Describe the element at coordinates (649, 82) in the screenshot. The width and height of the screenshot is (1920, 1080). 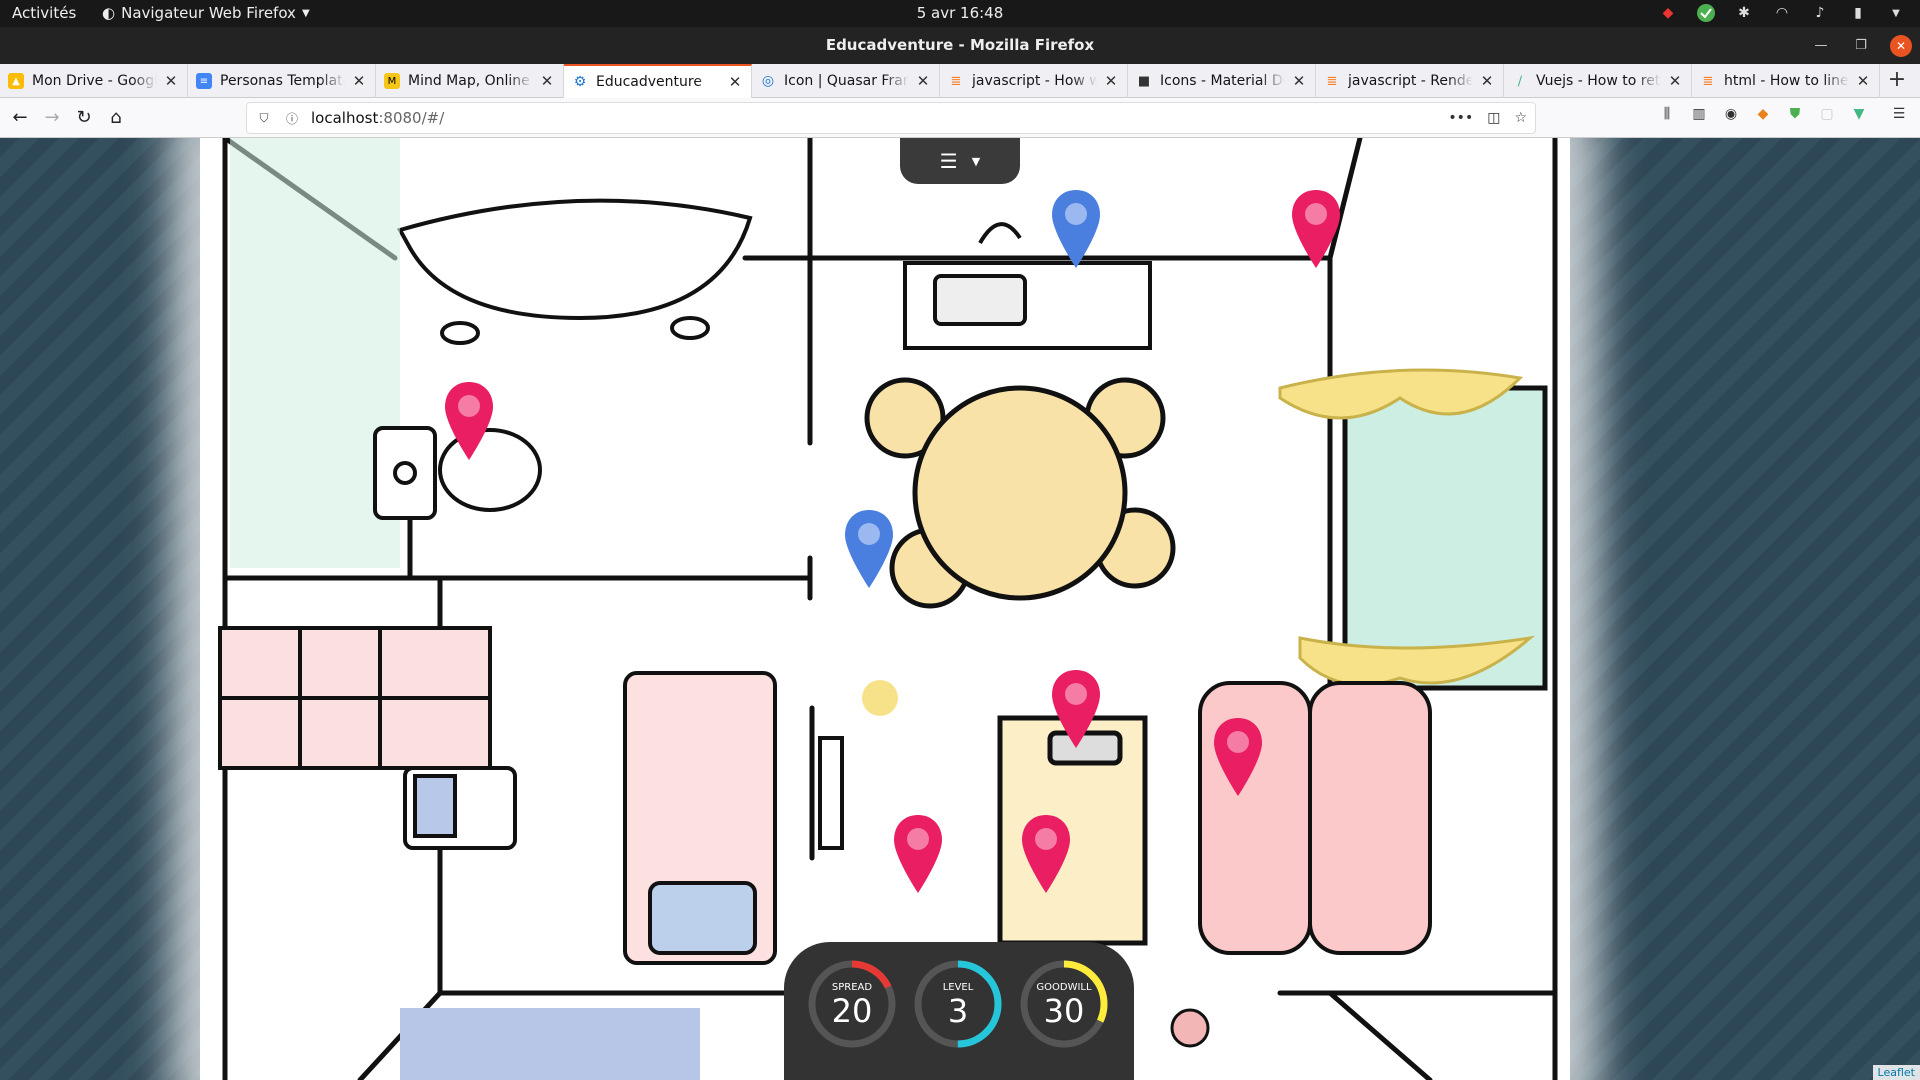
I see `tab-label: Educadventure` at that location.